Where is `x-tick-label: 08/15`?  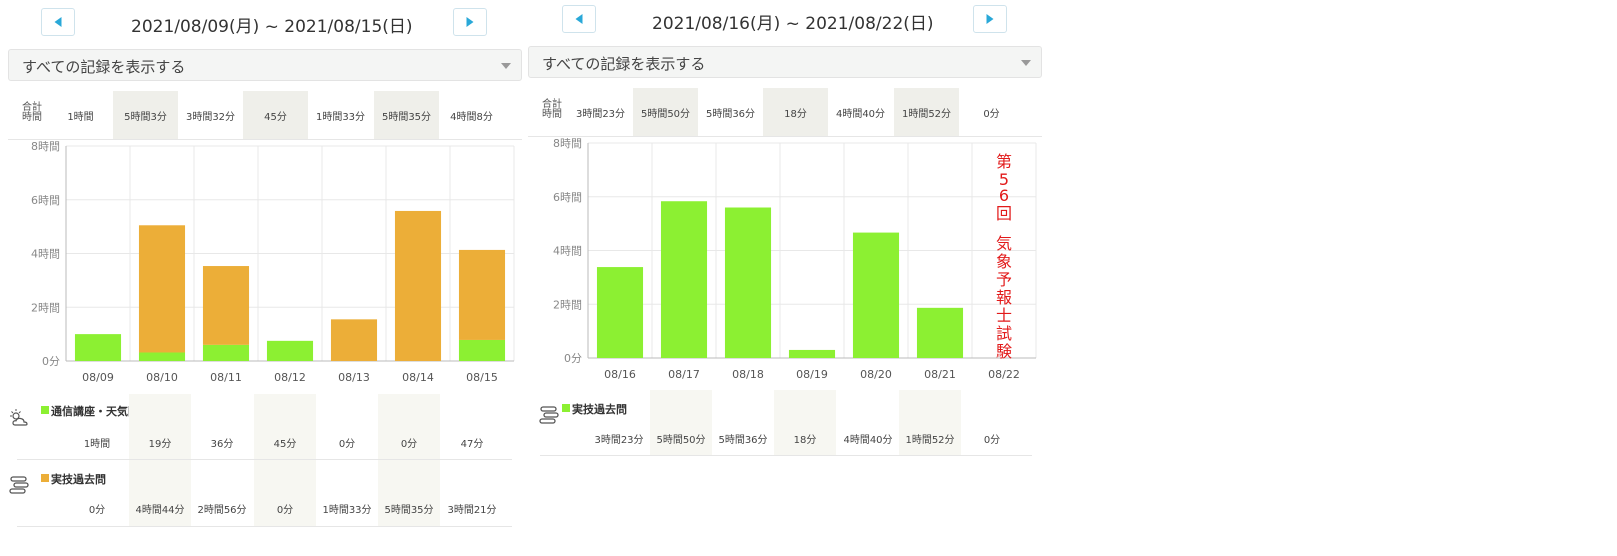
x-tick-label: 08/15 is located at coordinates (482, 377).